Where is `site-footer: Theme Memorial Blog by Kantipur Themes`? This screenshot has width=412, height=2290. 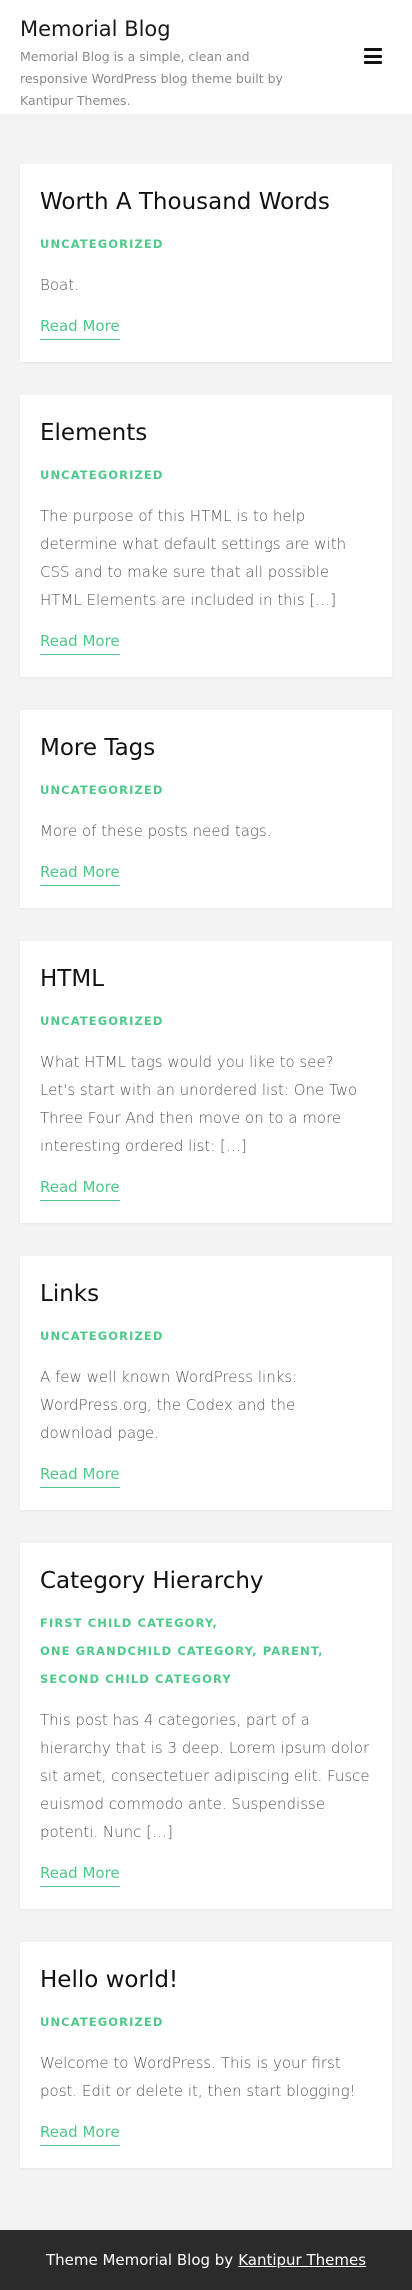 site-footer: Theme Memorial Blog by Kantipur Themes is located at coordinates (206, 2260).